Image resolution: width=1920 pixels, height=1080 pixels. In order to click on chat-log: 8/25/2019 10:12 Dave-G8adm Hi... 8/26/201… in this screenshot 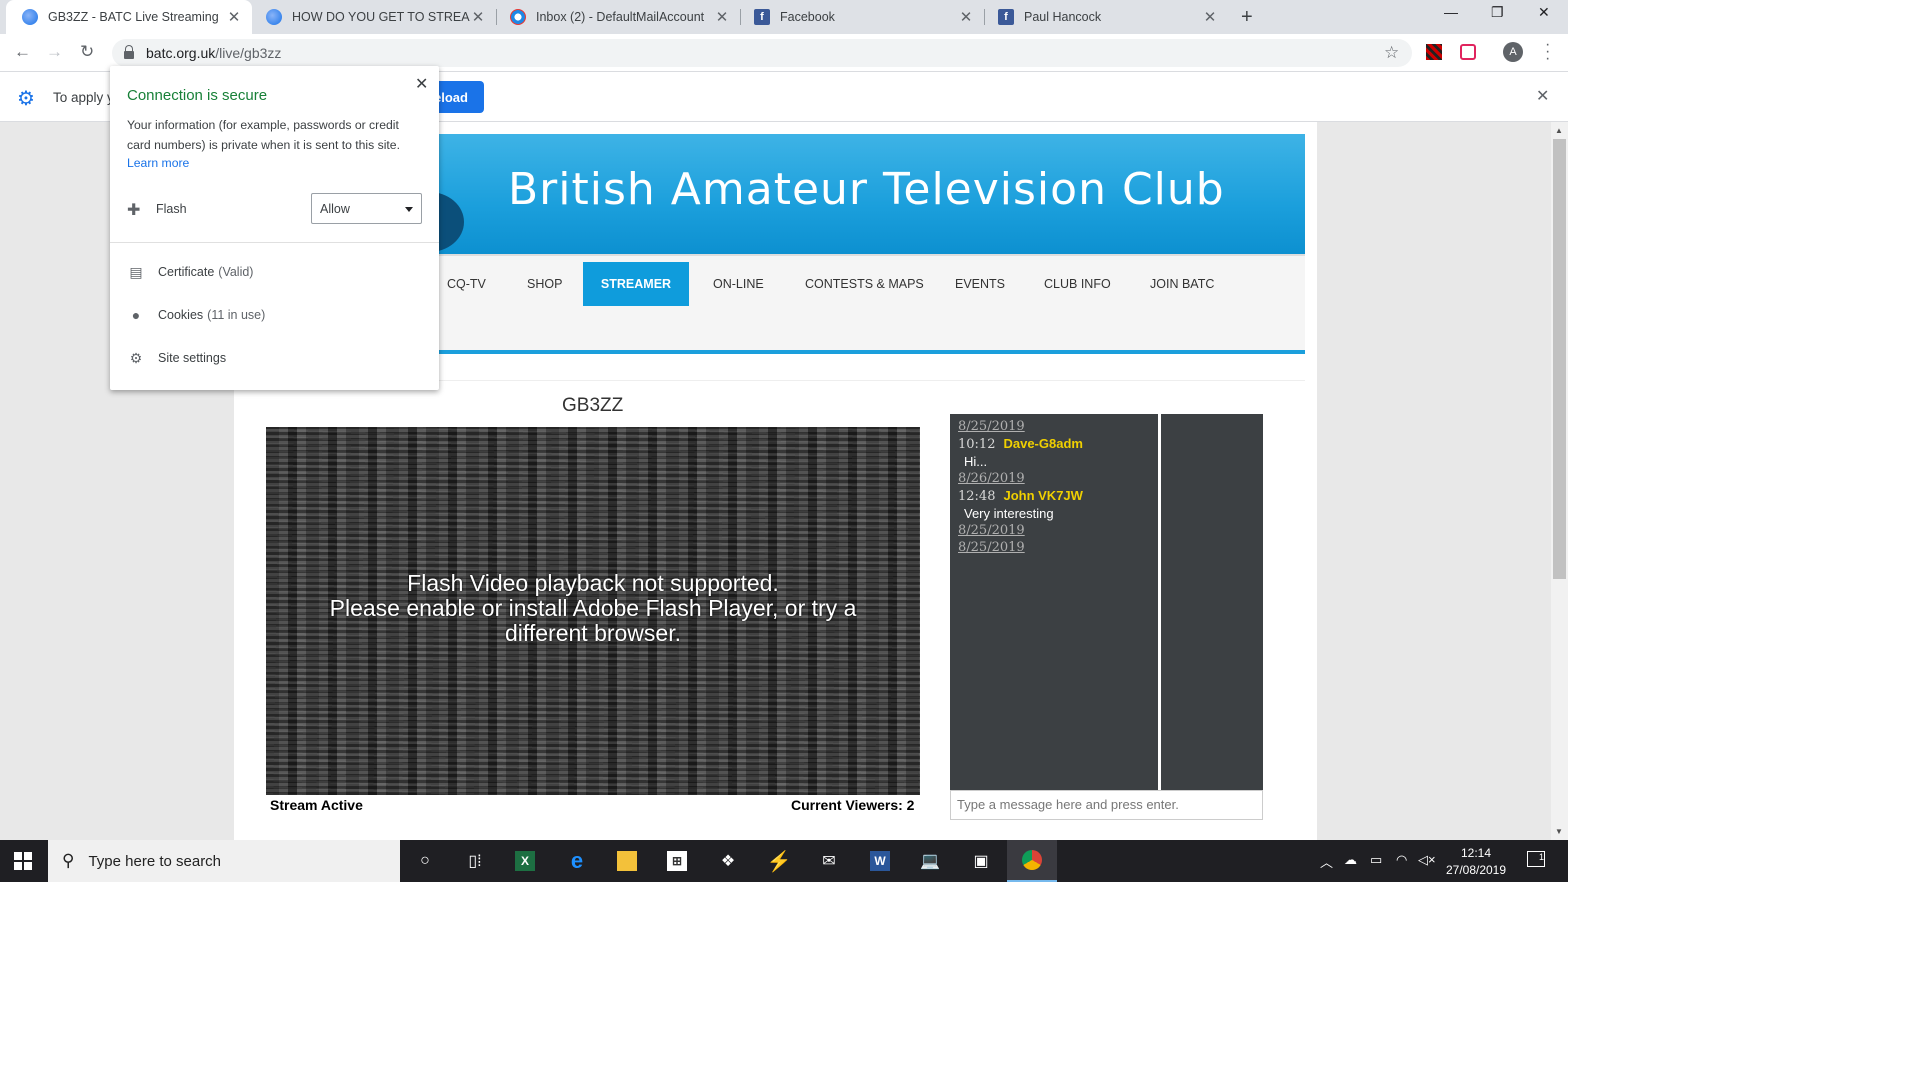, I will do `click(1054, 602)`.